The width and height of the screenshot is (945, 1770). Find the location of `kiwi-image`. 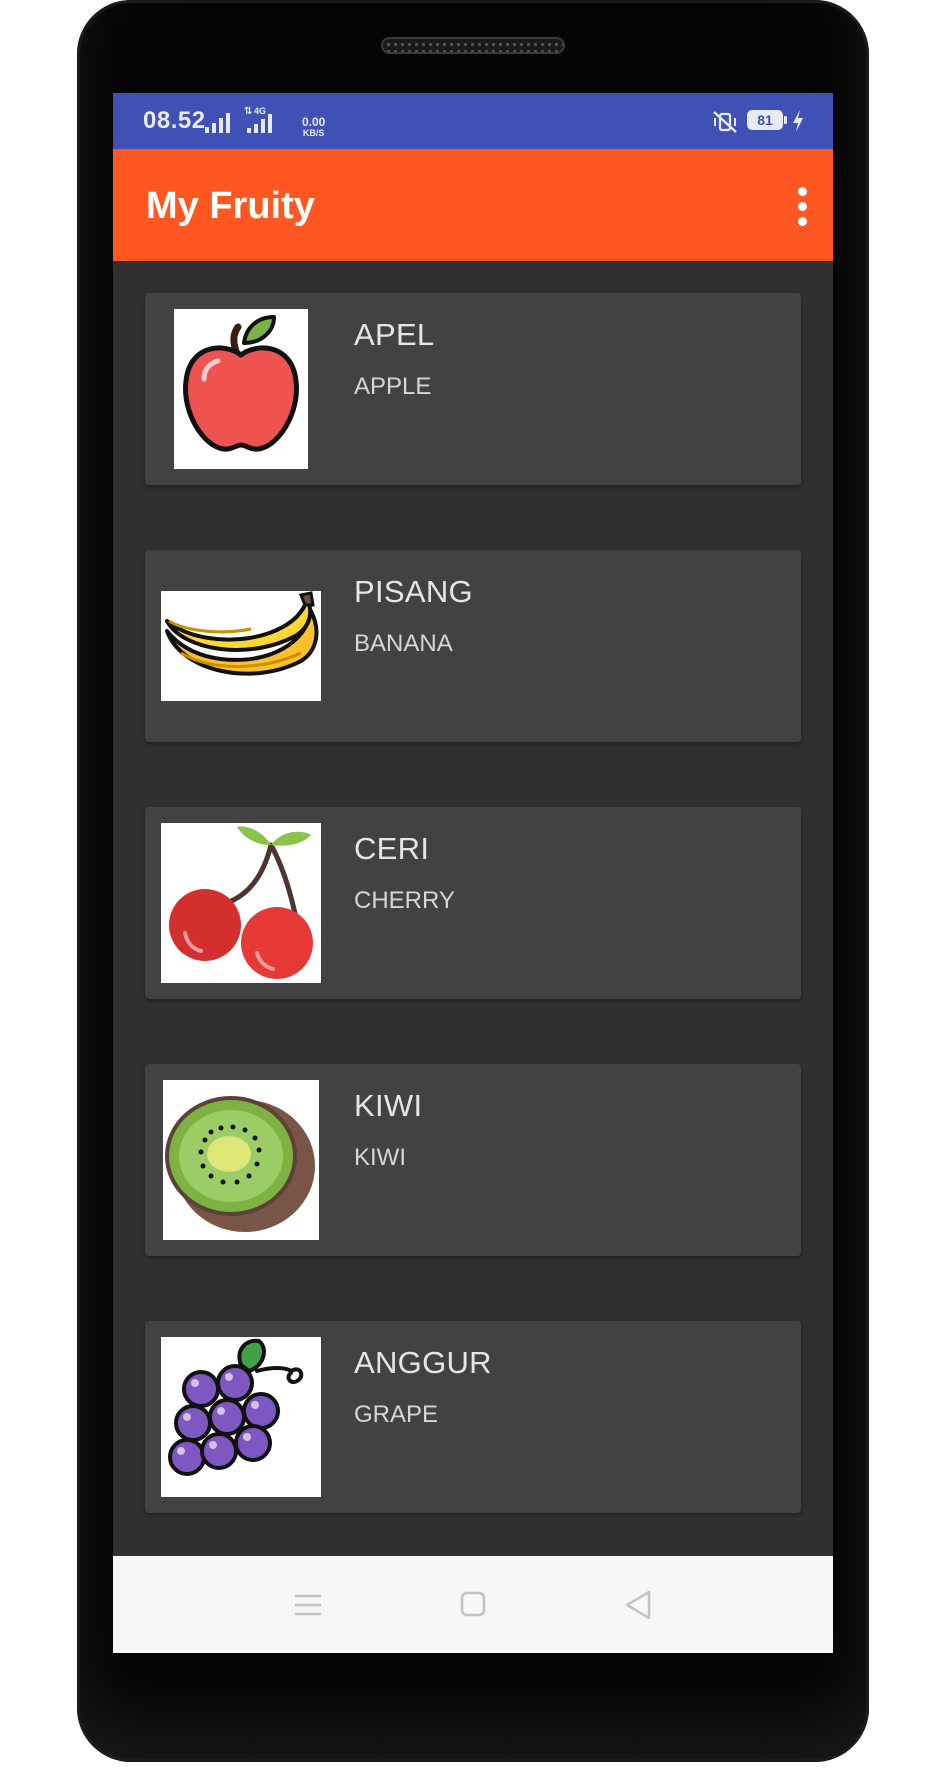

kiwi-image is located at coordinates (241, 1160).